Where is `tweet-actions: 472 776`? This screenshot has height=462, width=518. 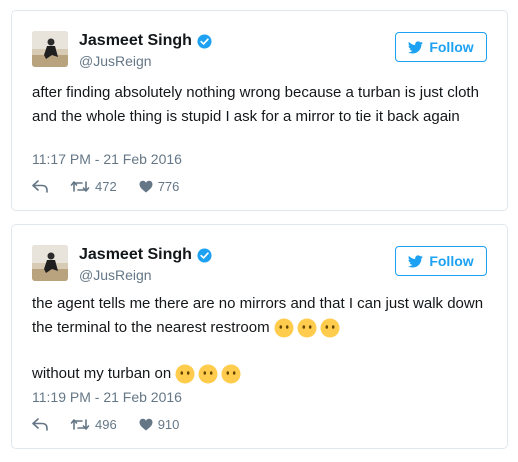
tweet-actions: 472 776 is located at coordinates (116, 186).